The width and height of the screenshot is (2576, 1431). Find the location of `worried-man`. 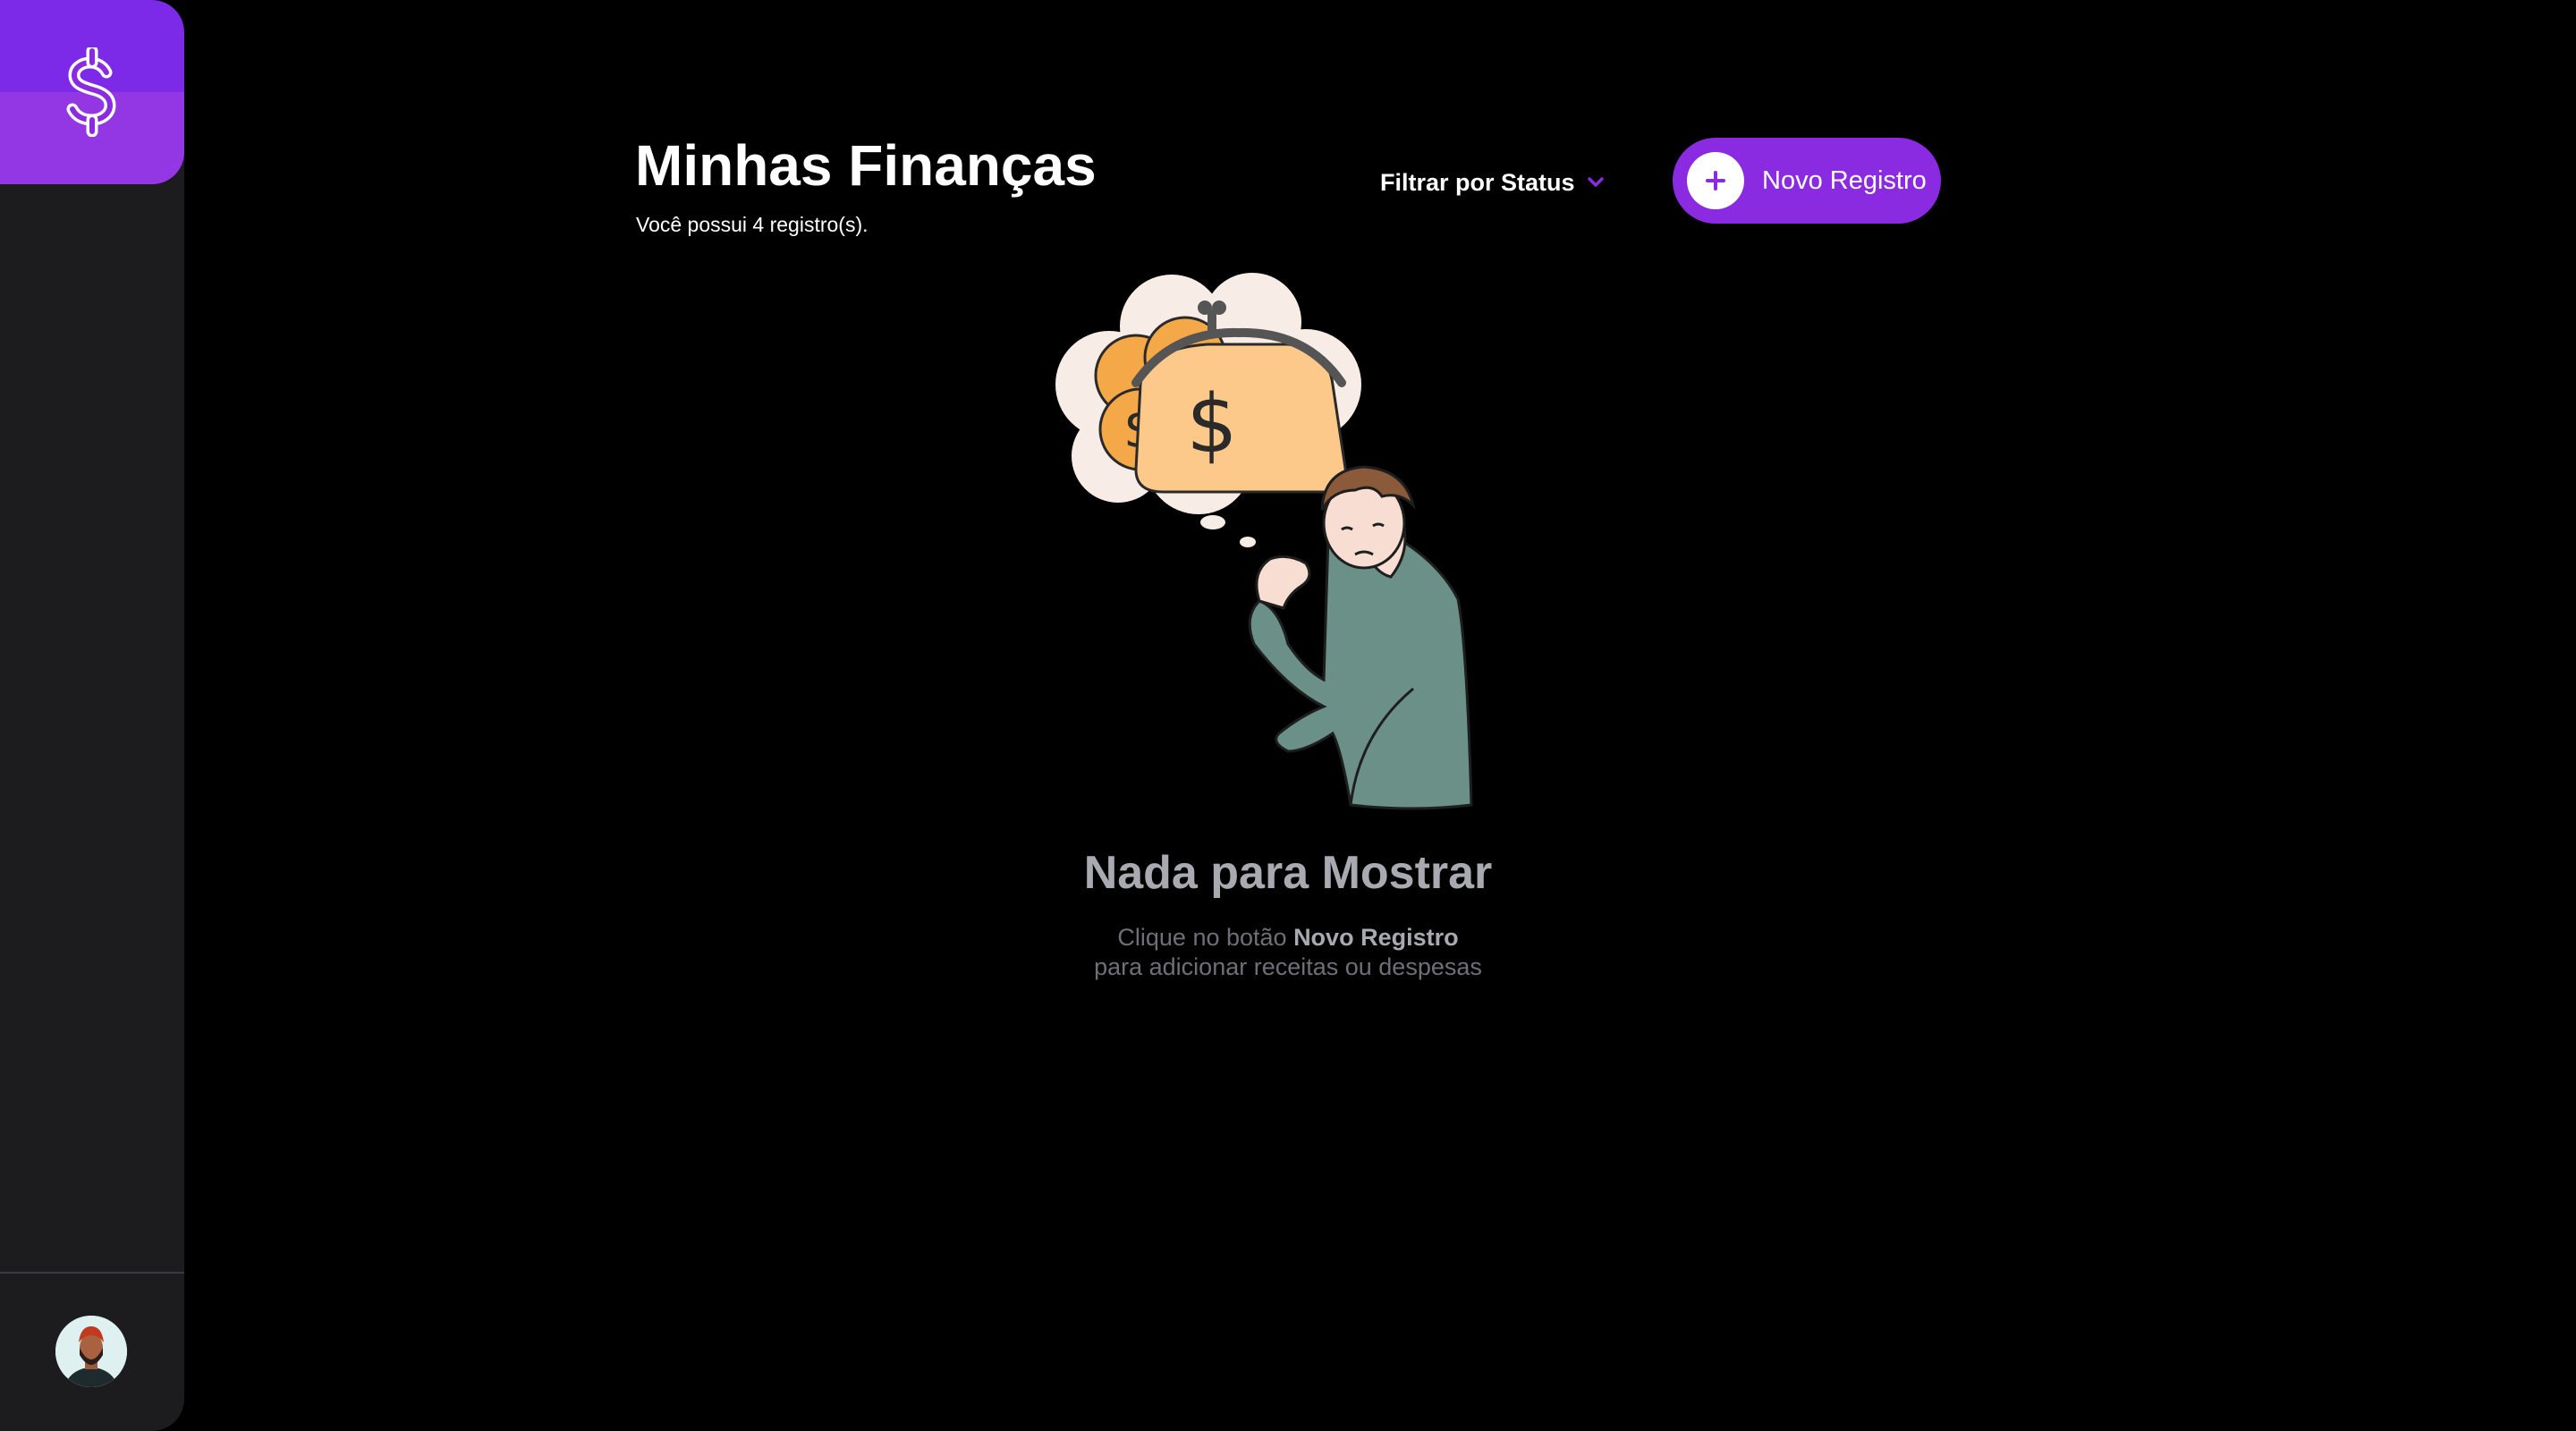

worried-man is located at coordinates (1360, 637).